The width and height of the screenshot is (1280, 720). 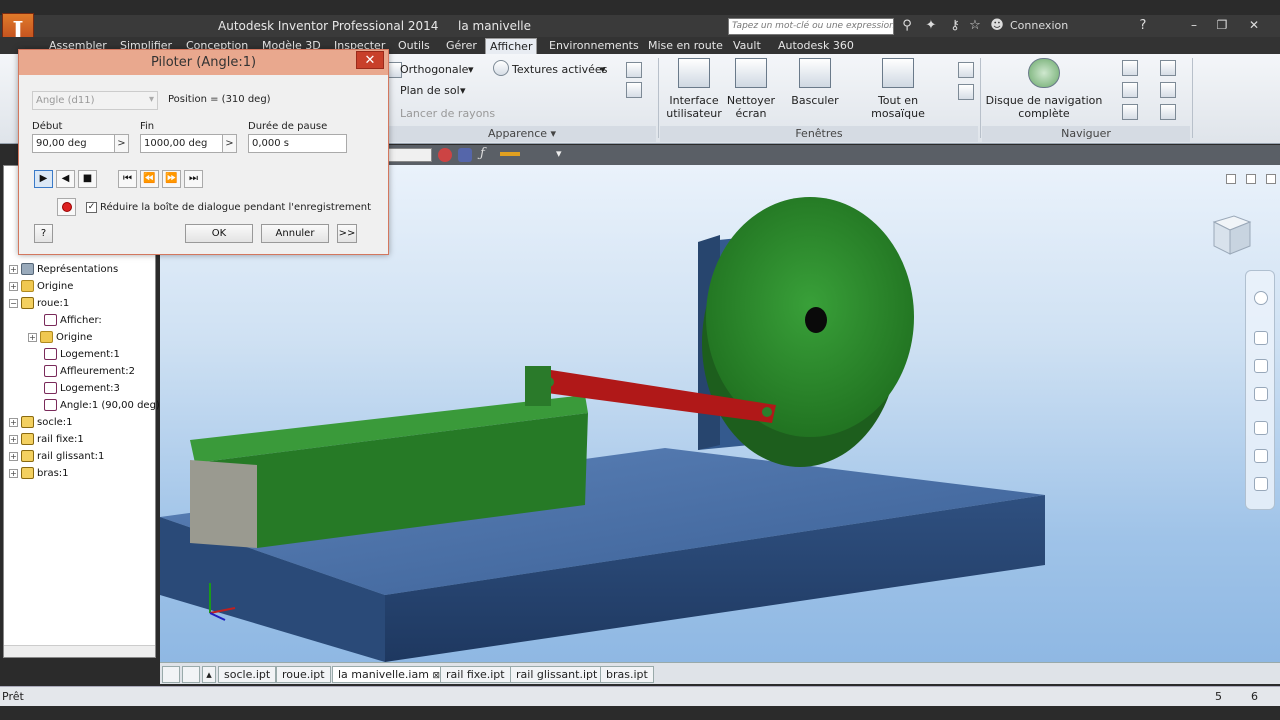 I want to click on tab-autodesk-360: Autodesk 360, so click(x=816, y=46).